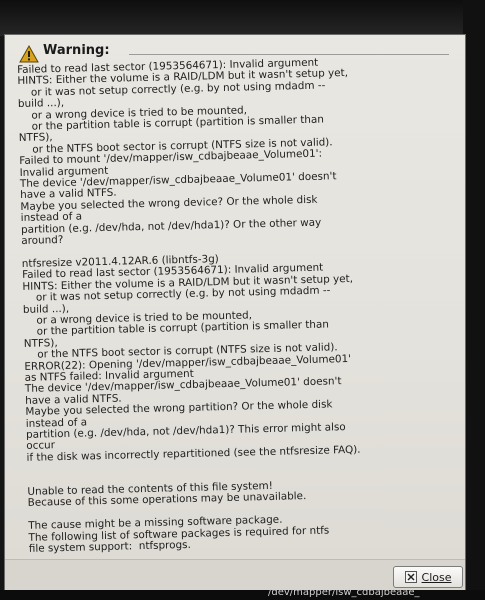 The height and width of the screenshot is (600, 485). I want to click on close-icon, so click(410, 577).